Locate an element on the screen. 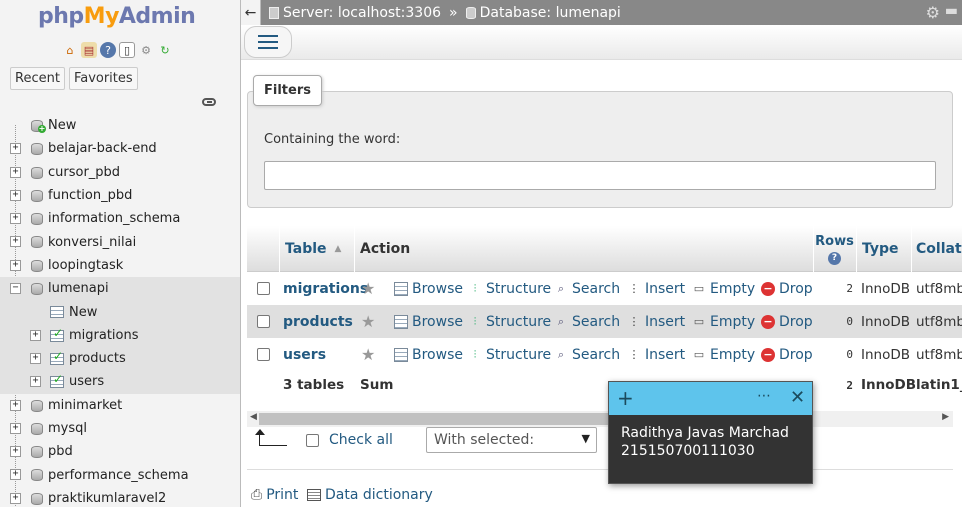 This screenshot has width=962, height=507. column-header-collation: Collat is located at coordinates (936, 249).